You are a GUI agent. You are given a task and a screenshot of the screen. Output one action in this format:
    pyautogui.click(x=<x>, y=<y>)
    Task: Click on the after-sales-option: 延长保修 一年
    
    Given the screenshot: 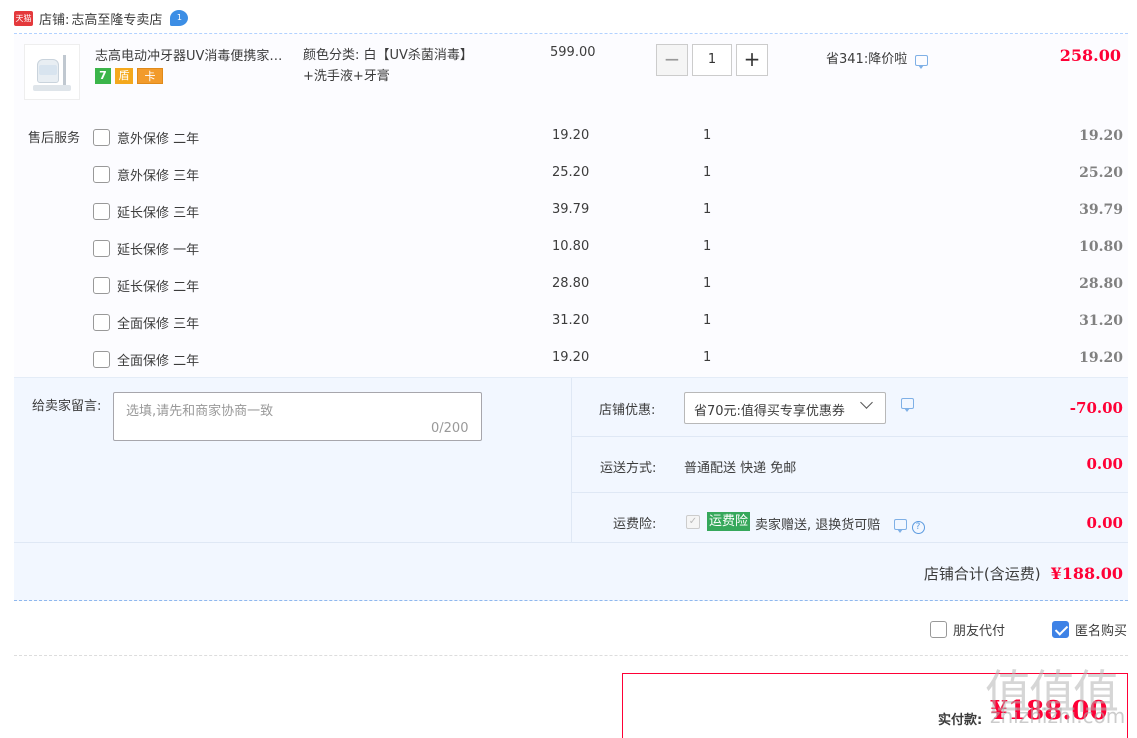 What is the action you would take?
    pyautogui.click(x=146, y=248)
    